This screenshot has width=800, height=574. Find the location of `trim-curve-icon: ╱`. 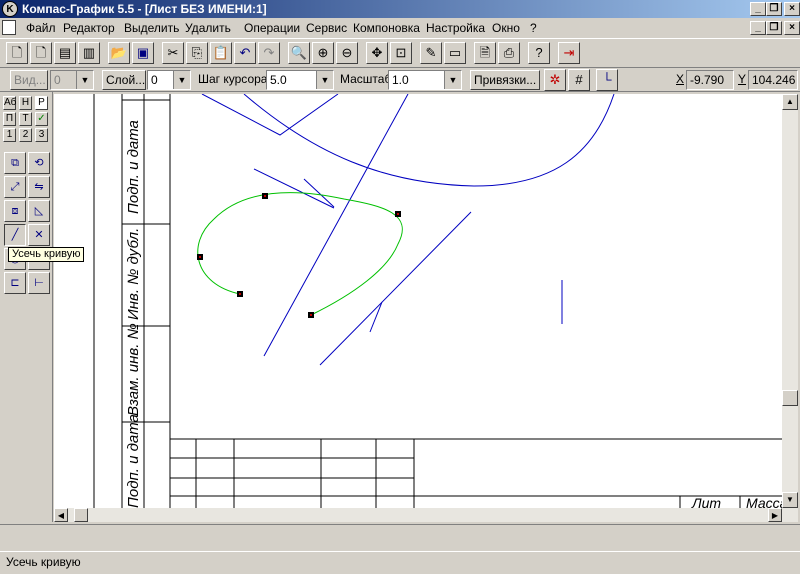

trim-curve-icon: ╱ is located at coordinates (15, 235).